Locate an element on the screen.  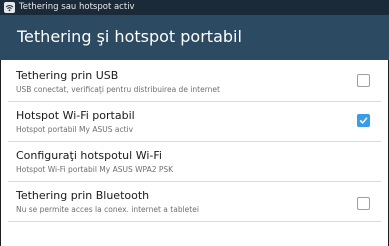
usb-tethering-checkbox is located at coordinates (363, 80).